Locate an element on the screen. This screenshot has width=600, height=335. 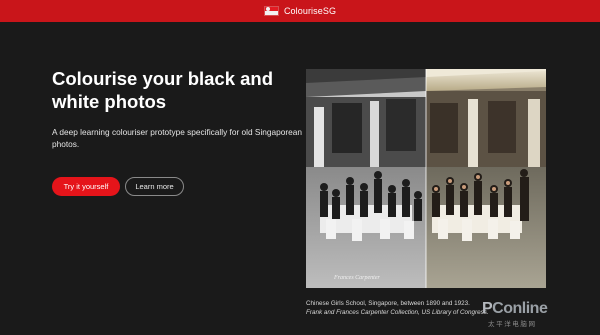
brand: ColouriseSG is located at coordinates (300, 11).